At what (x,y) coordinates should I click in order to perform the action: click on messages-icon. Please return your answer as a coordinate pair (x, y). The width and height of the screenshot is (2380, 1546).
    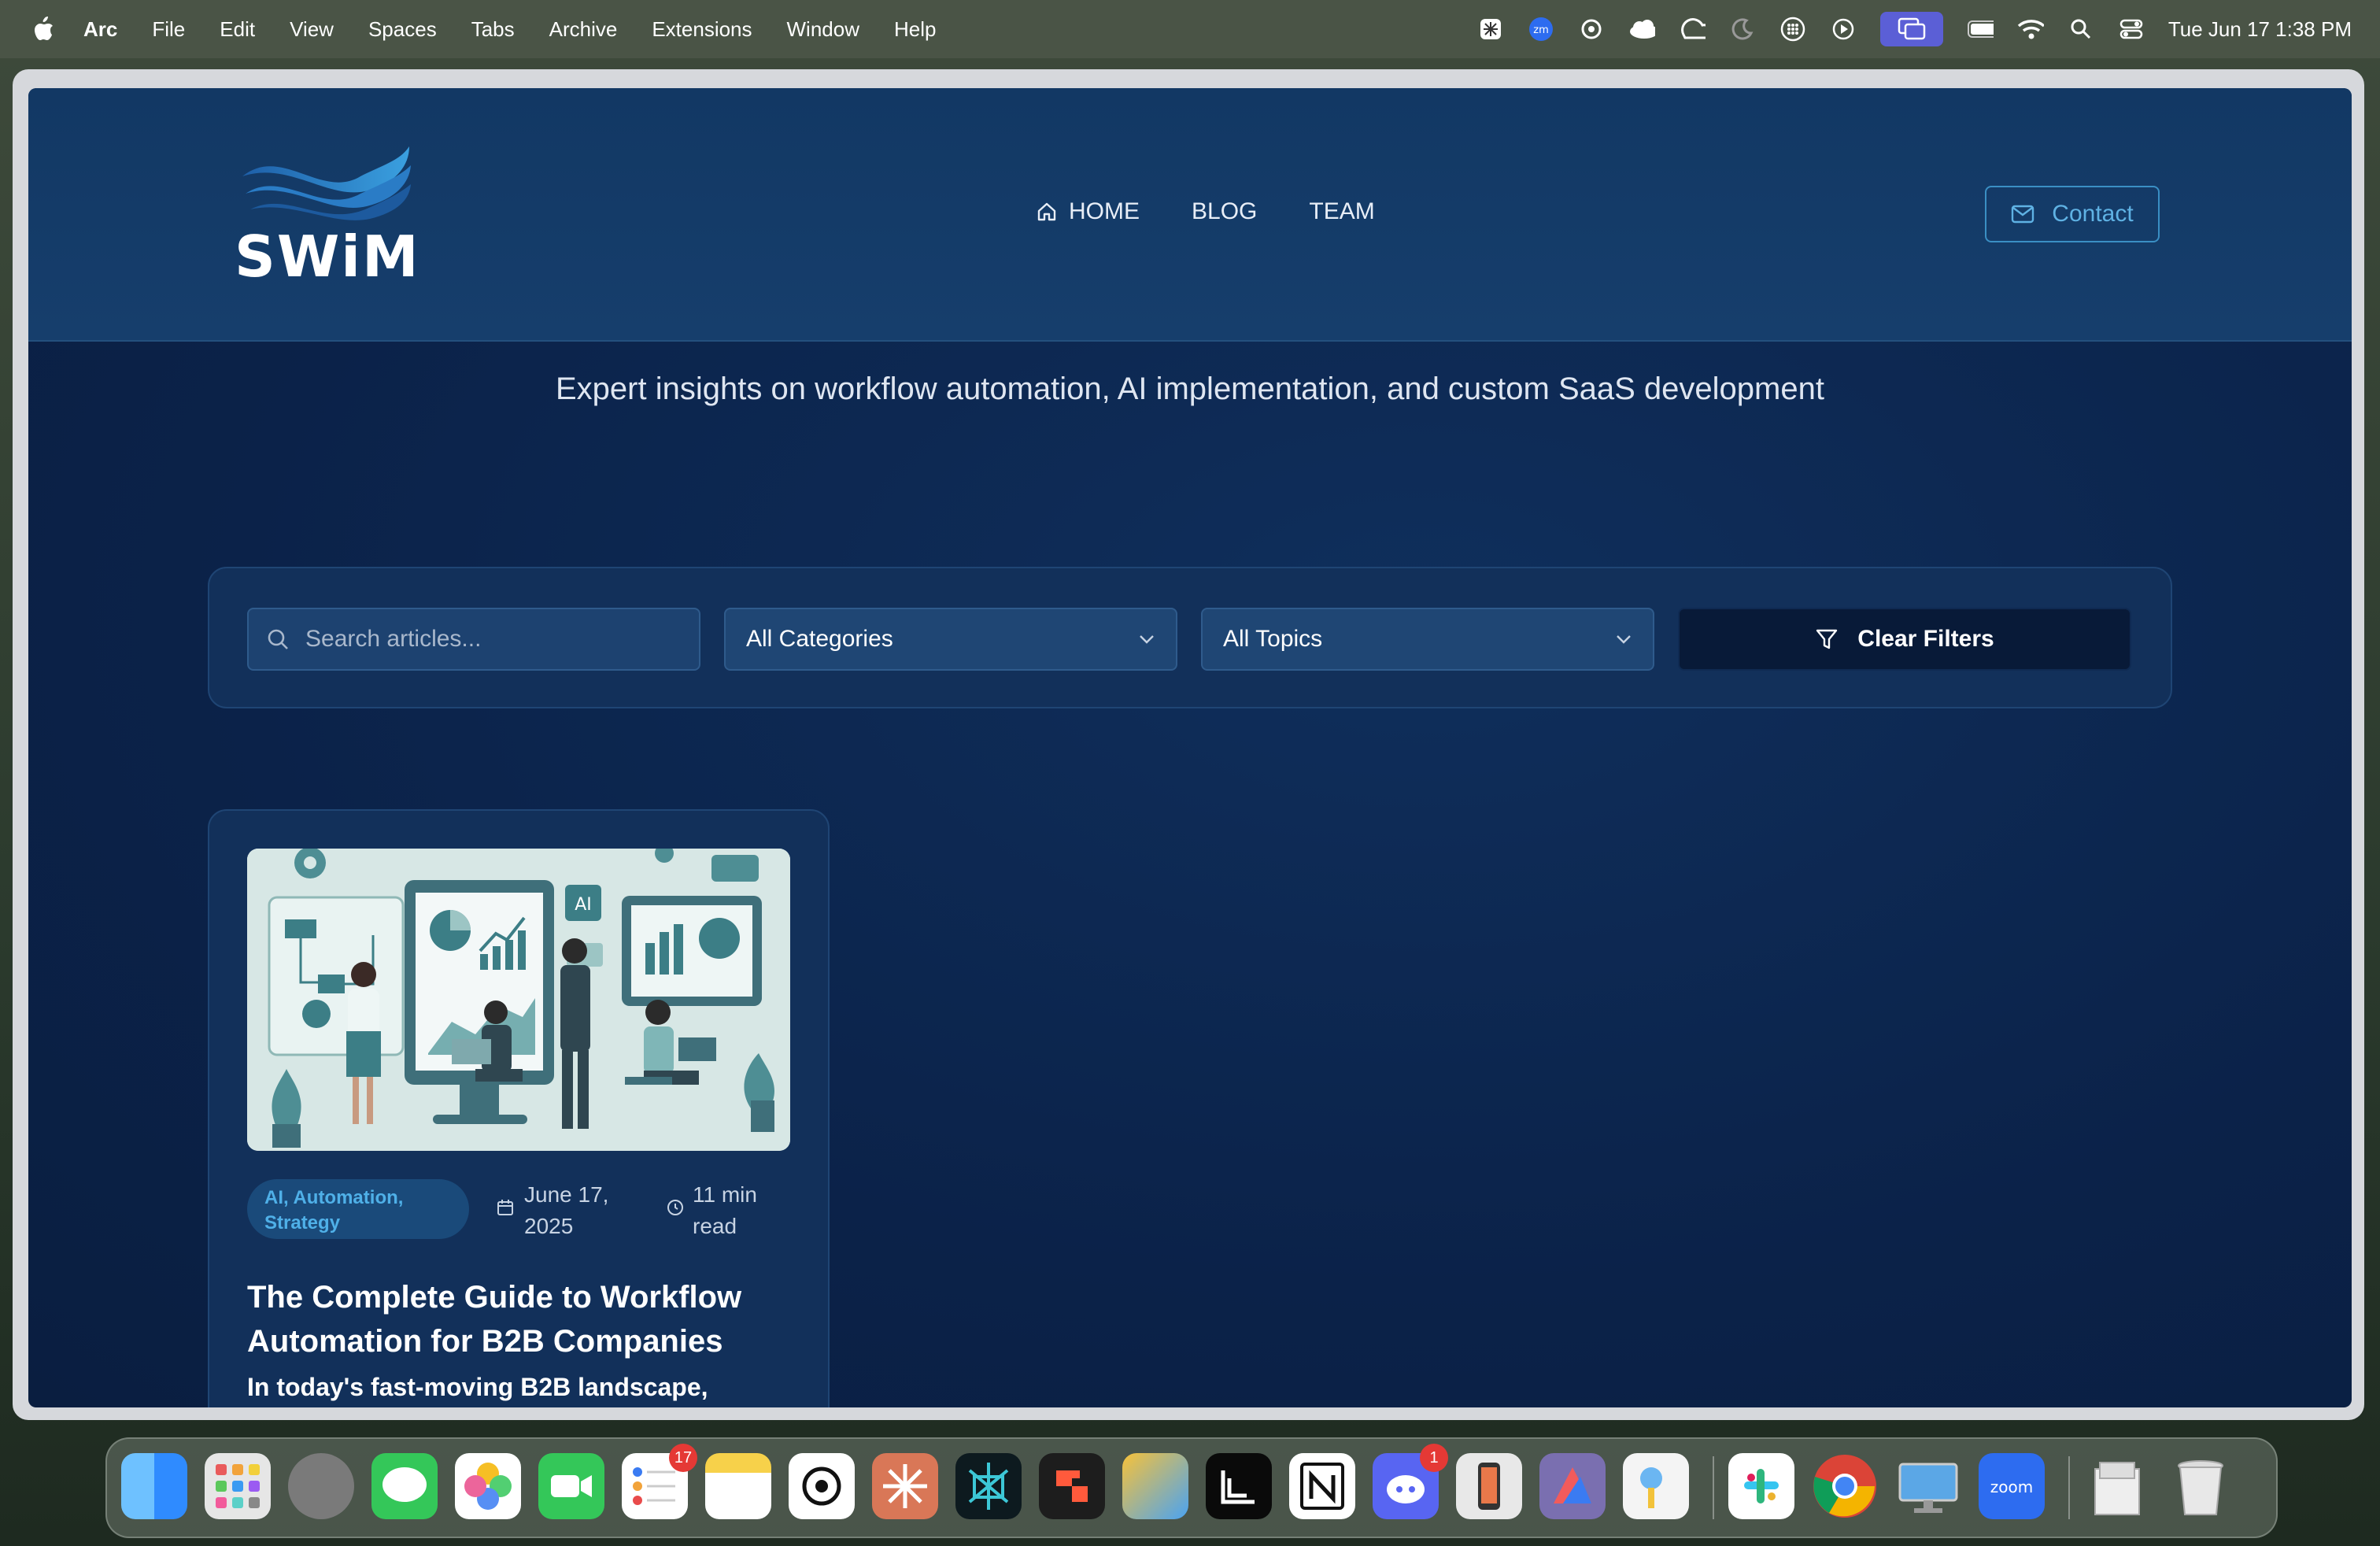
    Looking at the image, I should click on (404, 1486).